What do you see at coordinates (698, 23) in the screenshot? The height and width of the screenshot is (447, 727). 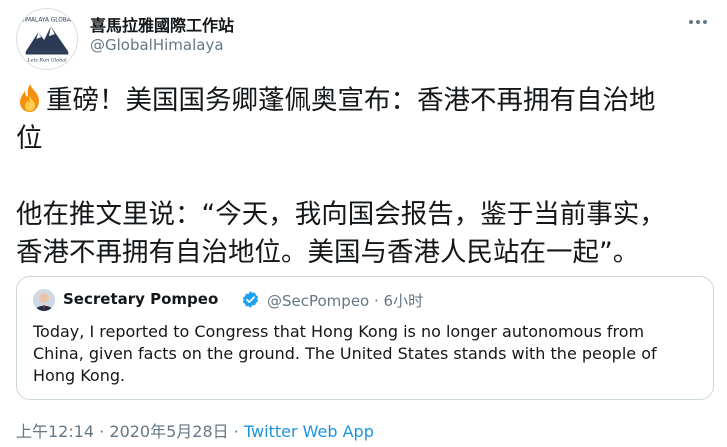 I see `more-horizontal-icon` at bounding box center [698, 23].